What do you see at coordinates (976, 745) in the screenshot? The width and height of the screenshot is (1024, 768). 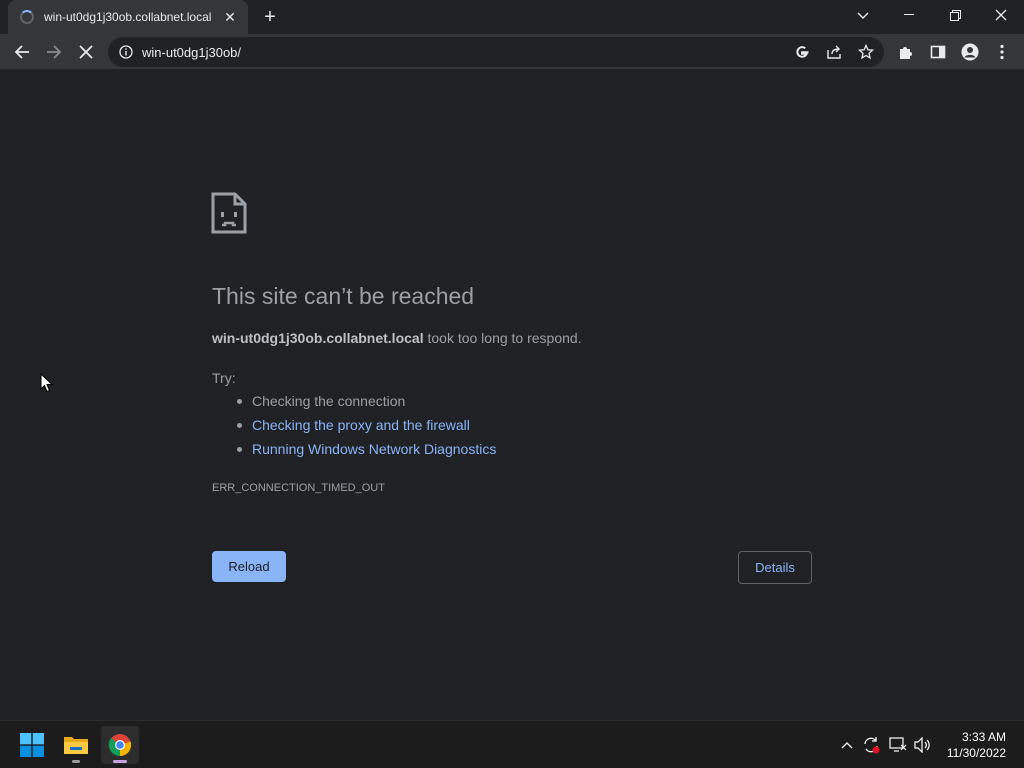 I see `taskbar-clock: 3:33 AM 11/30/2022` at bounding box center [976, 745].